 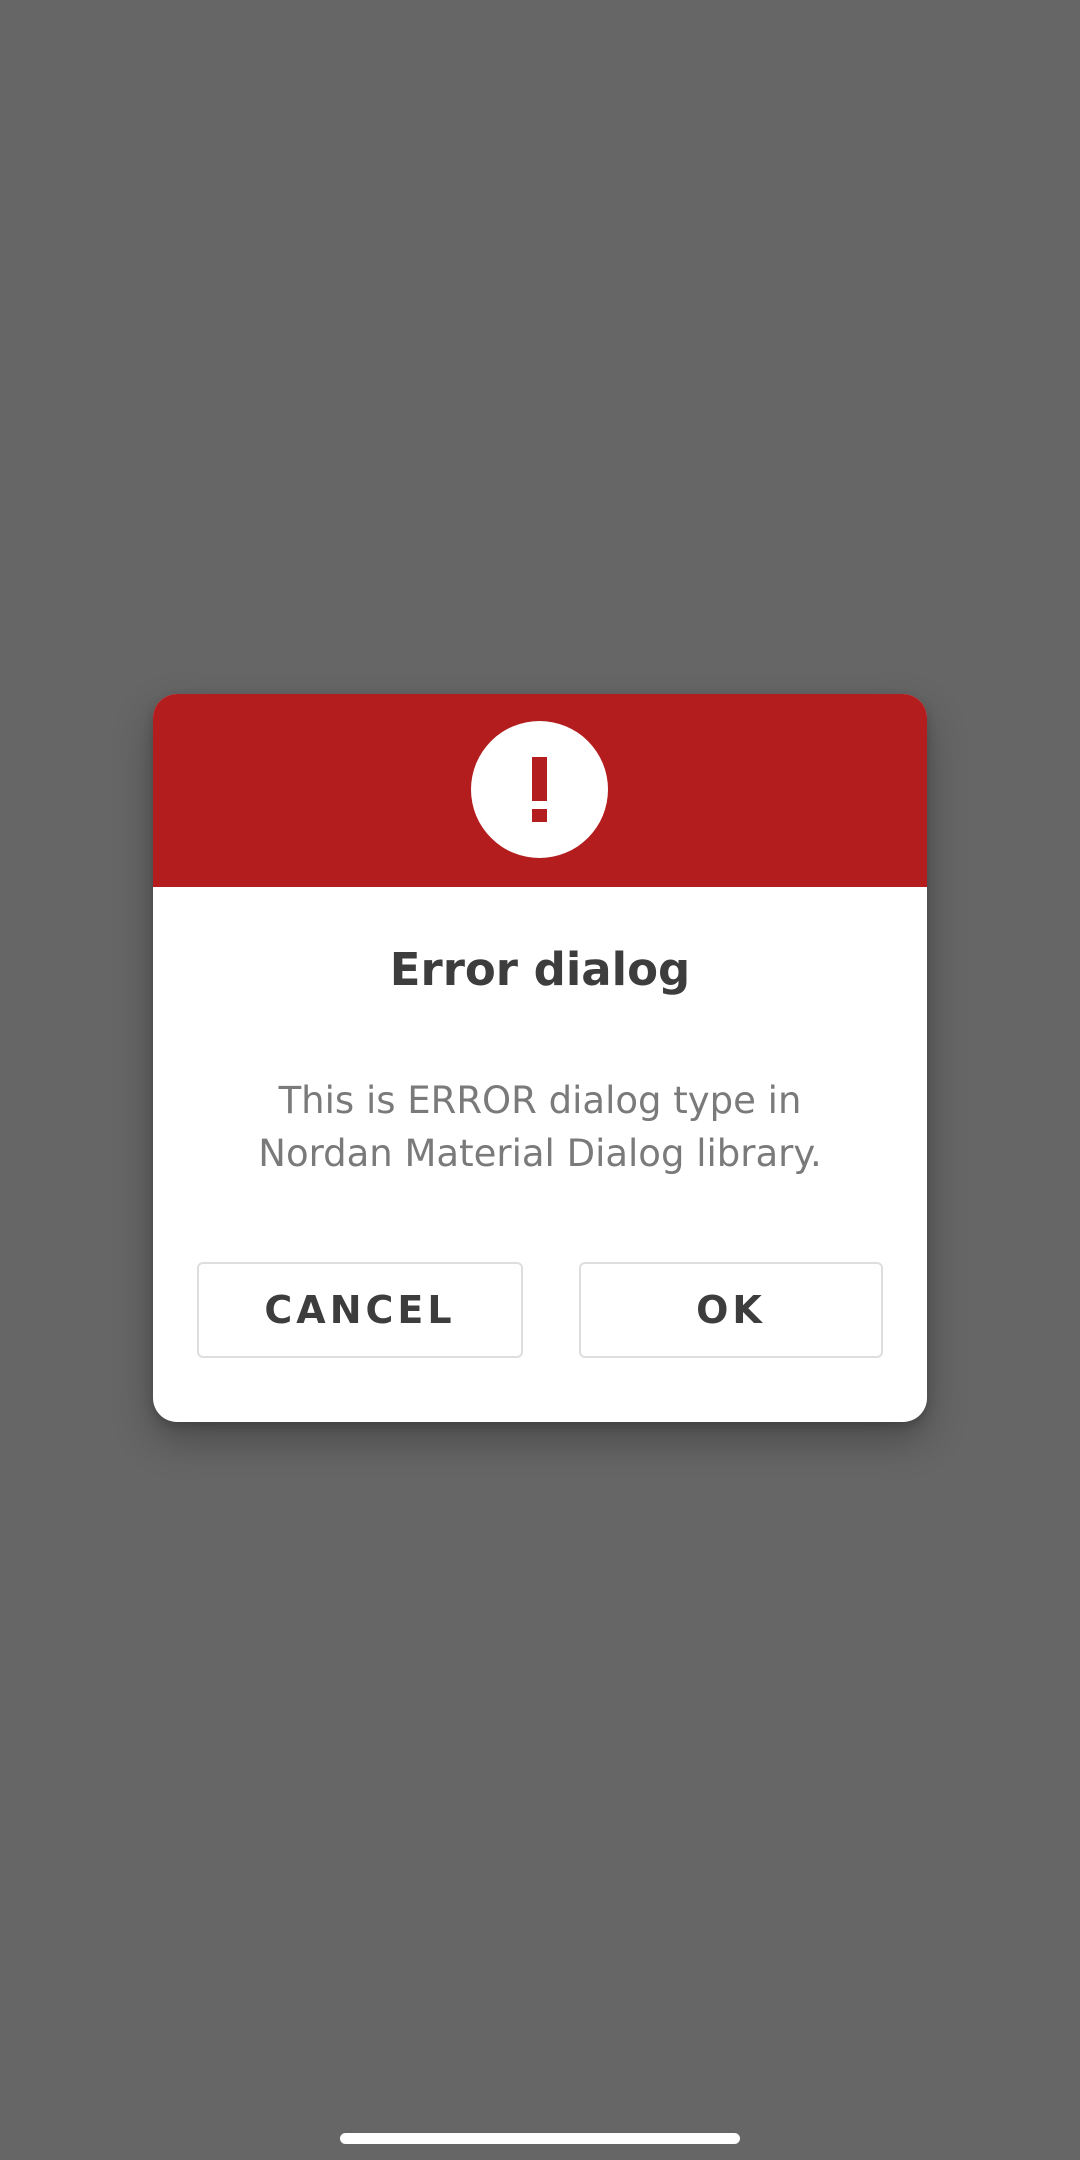 What do you see at coordinates (540, 2138) in the screenshot?
I see `home-indicator` at bounding box center [540, 2138].